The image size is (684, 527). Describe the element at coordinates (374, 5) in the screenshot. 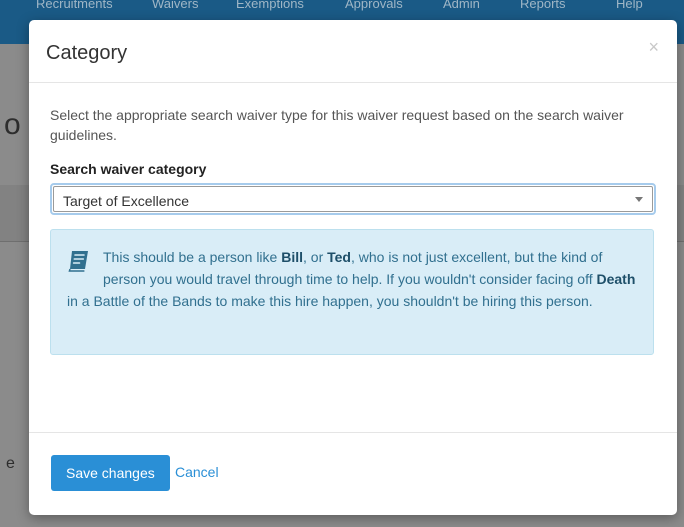

I see `nav-item-approvals: Approvals` at that location.